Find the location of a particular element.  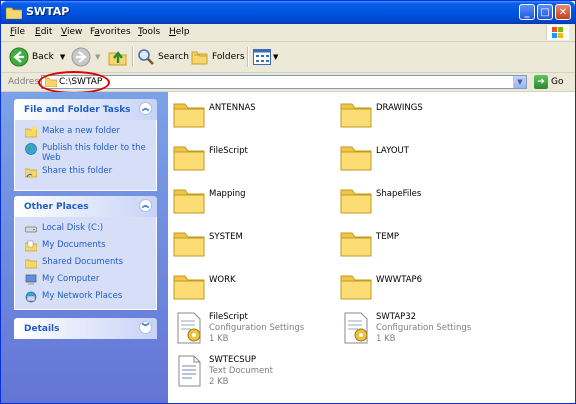

local-disk-link: Local Disk (C:) is located at coordinates (85, 230).